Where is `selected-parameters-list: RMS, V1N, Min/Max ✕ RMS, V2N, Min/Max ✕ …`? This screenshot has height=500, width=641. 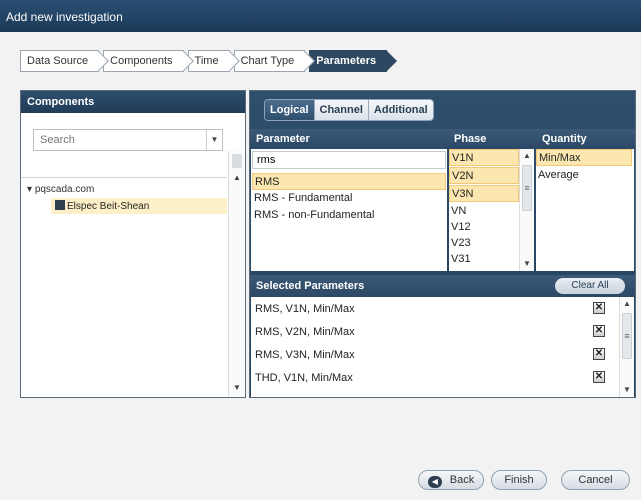 selected-parameters-list: RMS, V1N, Min/Max ✕ RMS, V2N, Min/Max ✕ … is located at coordinates (442, 347).